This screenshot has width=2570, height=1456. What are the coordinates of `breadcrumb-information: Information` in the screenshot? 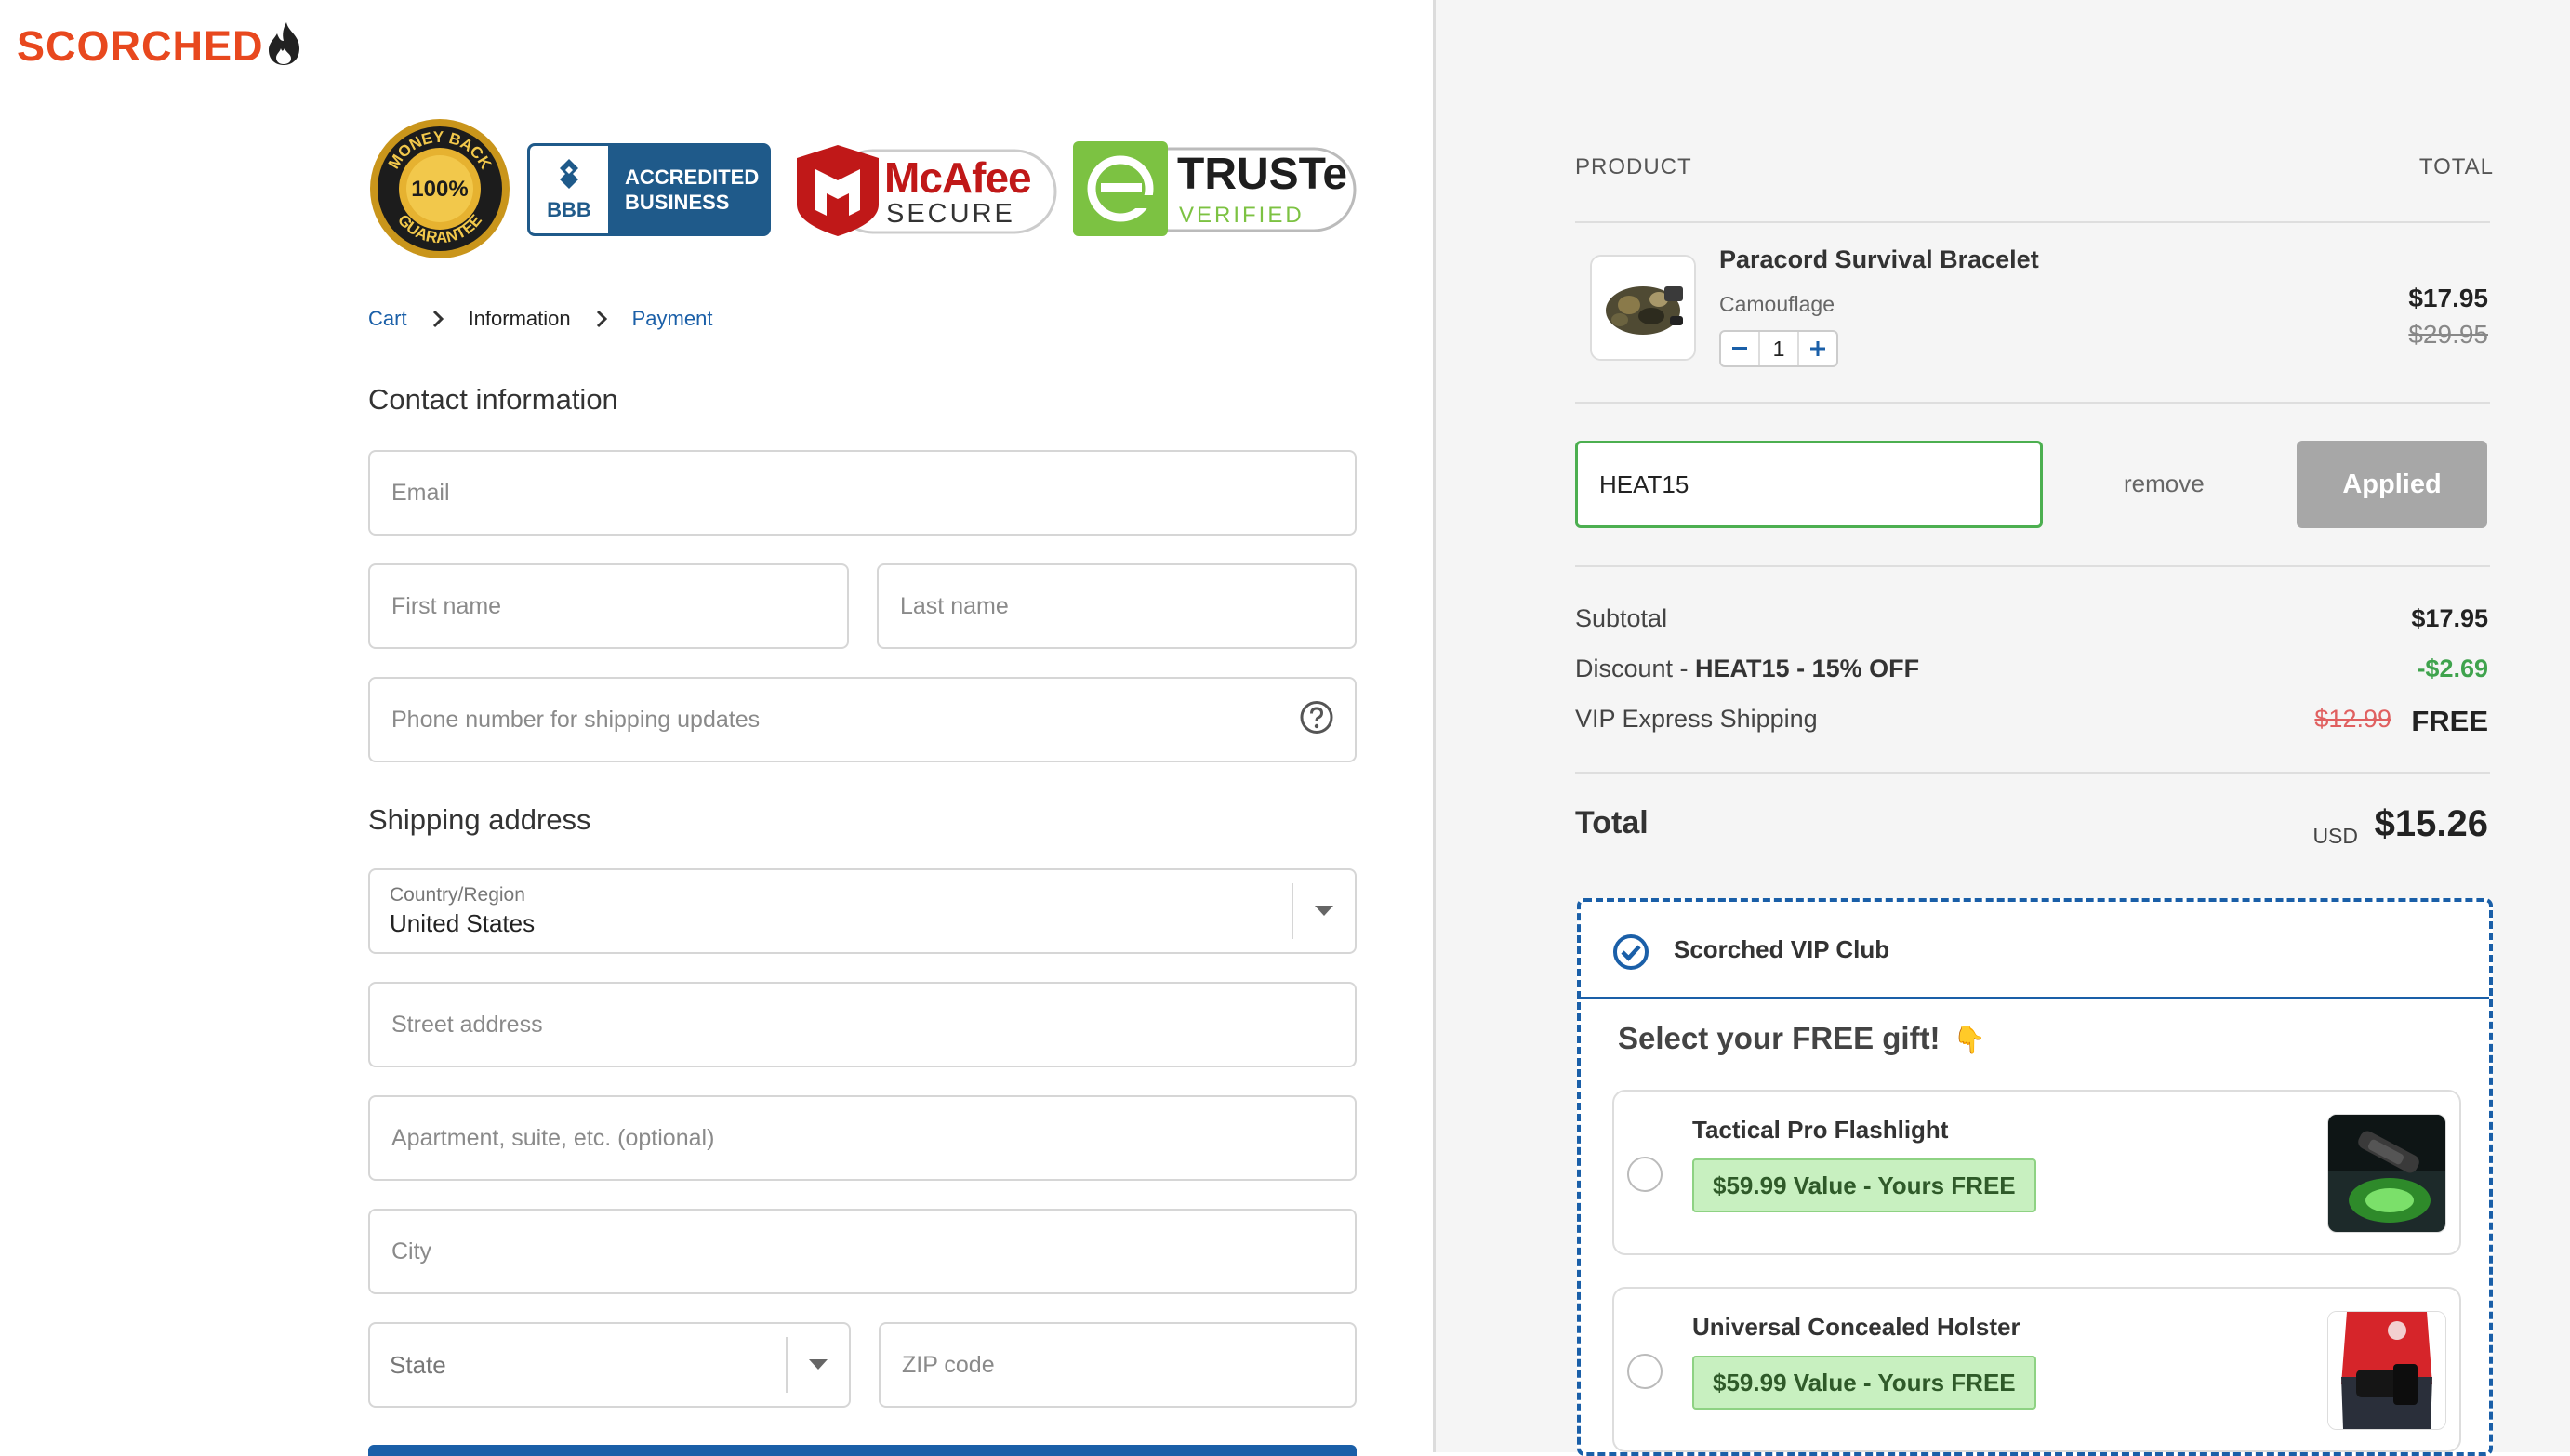 It's located at (519, 318).